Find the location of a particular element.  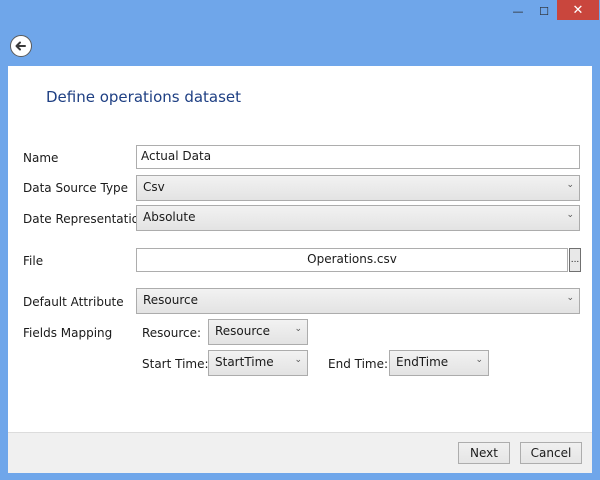

name-label: Name is located at coordinates (41, 158).